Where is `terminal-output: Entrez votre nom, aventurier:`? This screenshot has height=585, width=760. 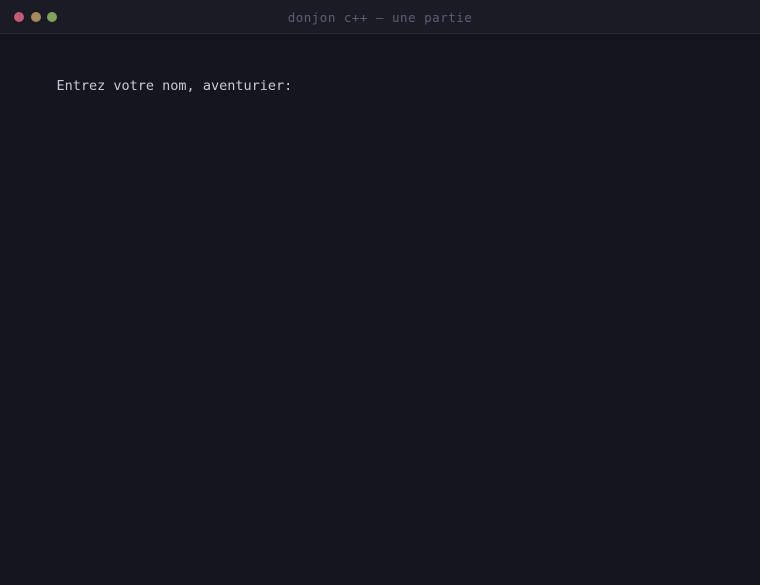 terminal-output: Entrez votre nom, aventurier: is located at coordinates (380, 86).